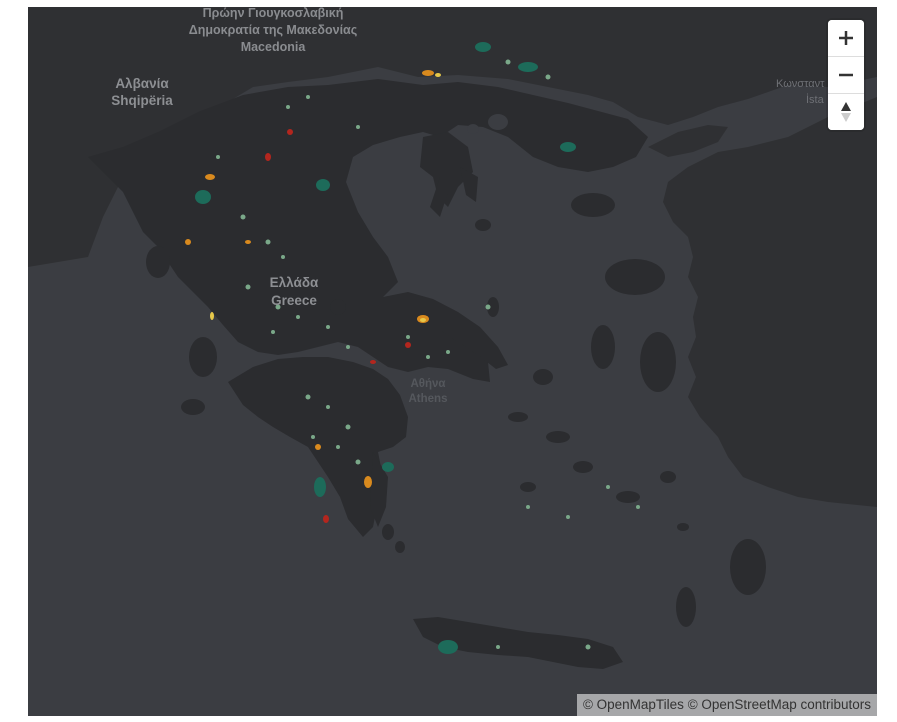 The width and height of the screenshot is (897, 722). Describe the element at coordinates (800, 84) in the screenshot. I see `label-istanbul-1: Κωνσταντ` at that location.